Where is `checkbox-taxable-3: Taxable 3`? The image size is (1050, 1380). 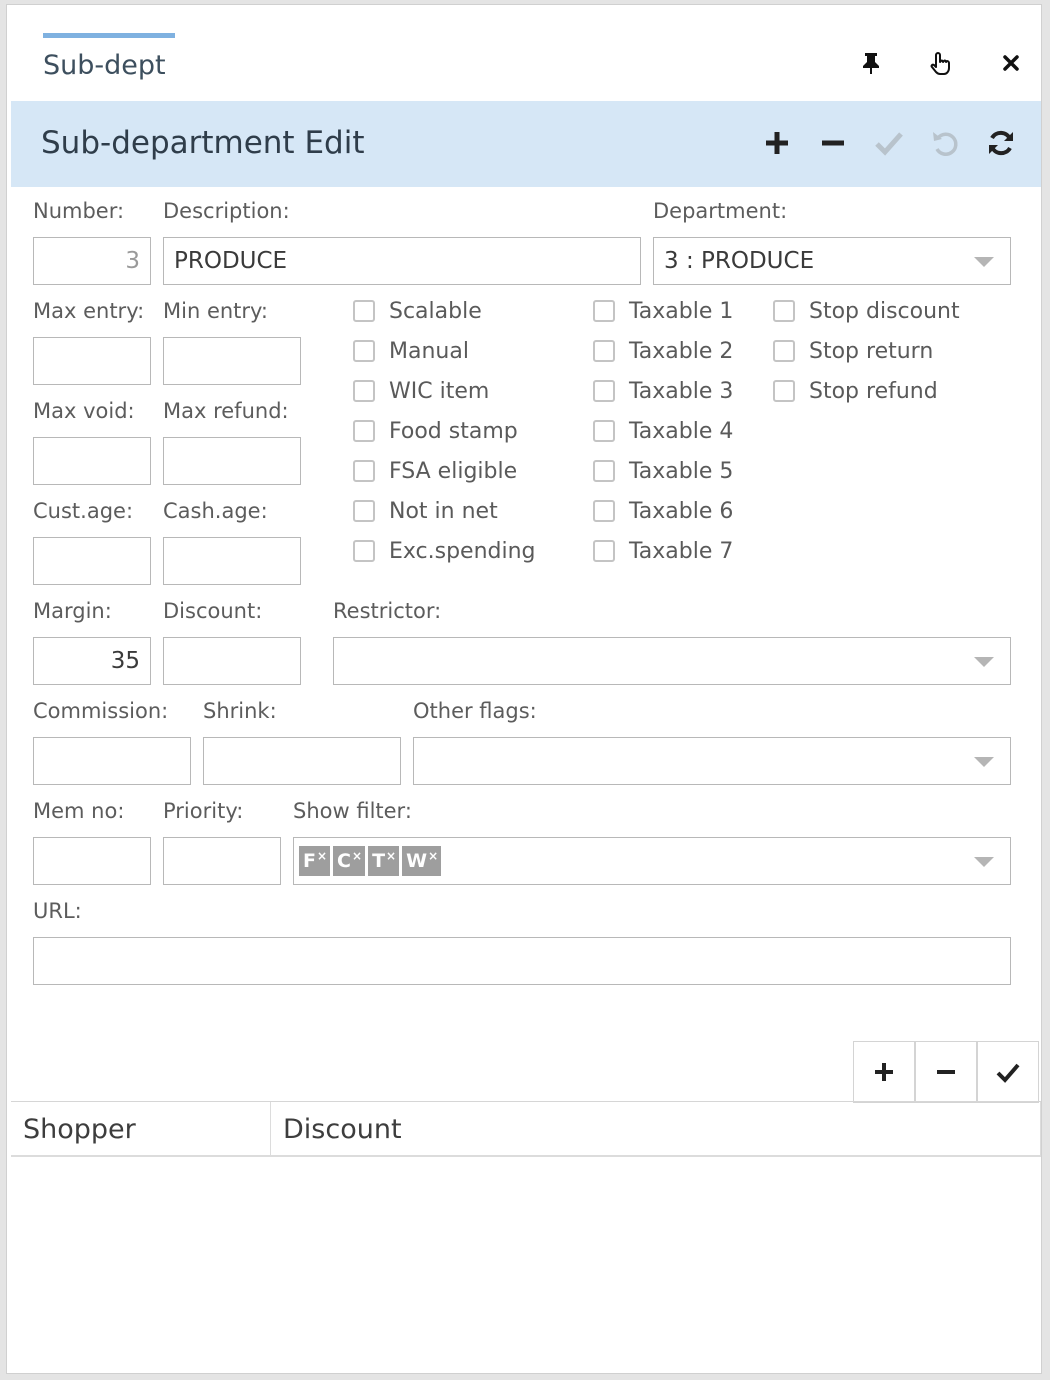 checkbox-taxable-3: Taxable 3 is located at coordinates (663, 391).